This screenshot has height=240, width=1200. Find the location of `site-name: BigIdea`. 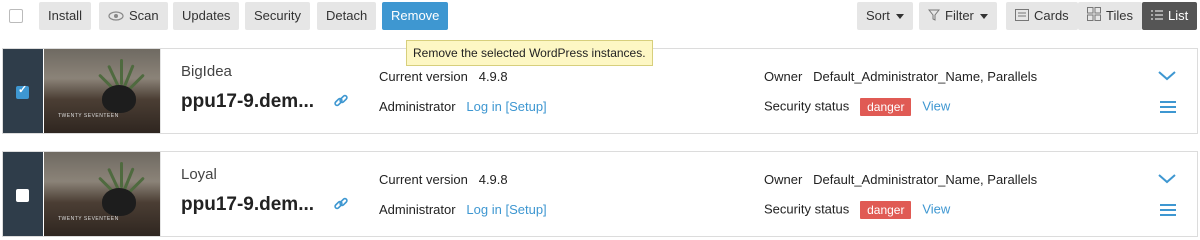

site-name: BigIdea is located at coordinates (206, 71).